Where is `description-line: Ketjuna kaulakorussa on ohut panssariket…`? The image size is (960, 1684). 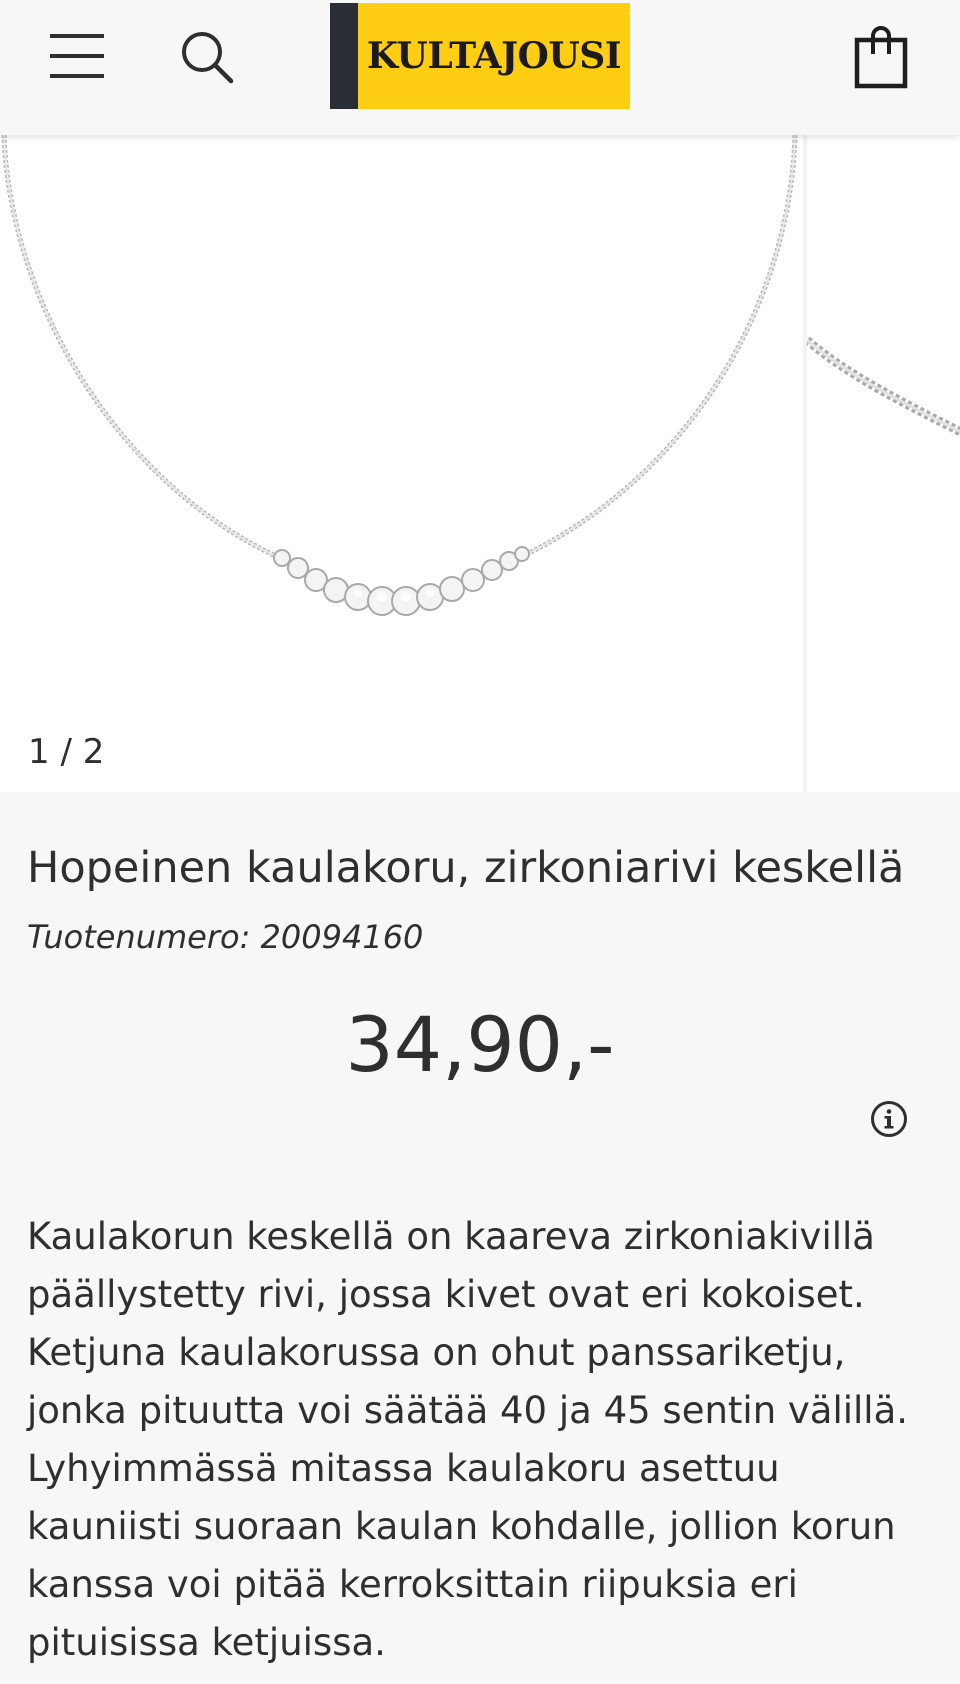
description-line: Ketjuna kaulakorussa on ohut panssariket… is located at coordinates (436, 1352).